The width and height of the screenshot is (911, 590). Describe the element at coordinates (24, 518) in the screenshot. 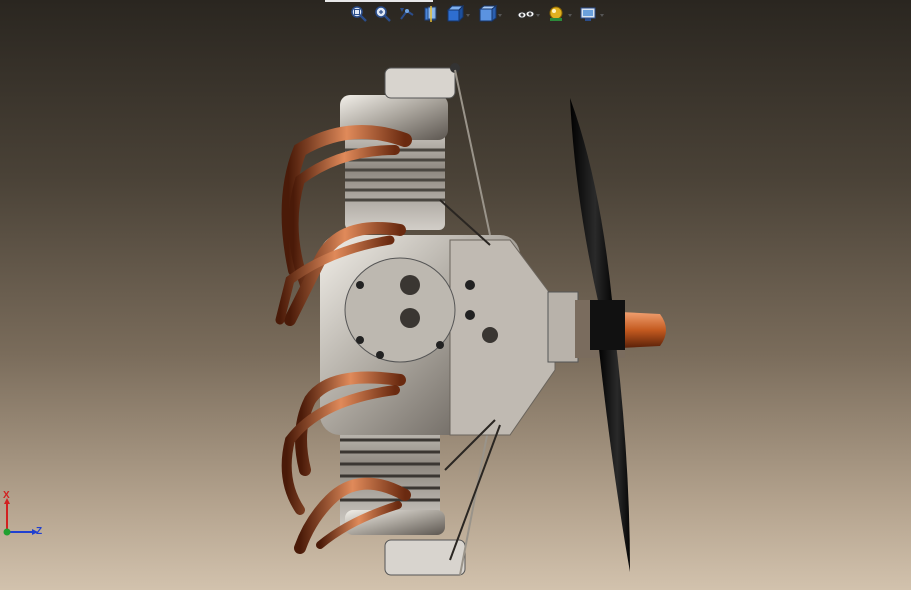

I see `reference-triad: X Z` at that location.